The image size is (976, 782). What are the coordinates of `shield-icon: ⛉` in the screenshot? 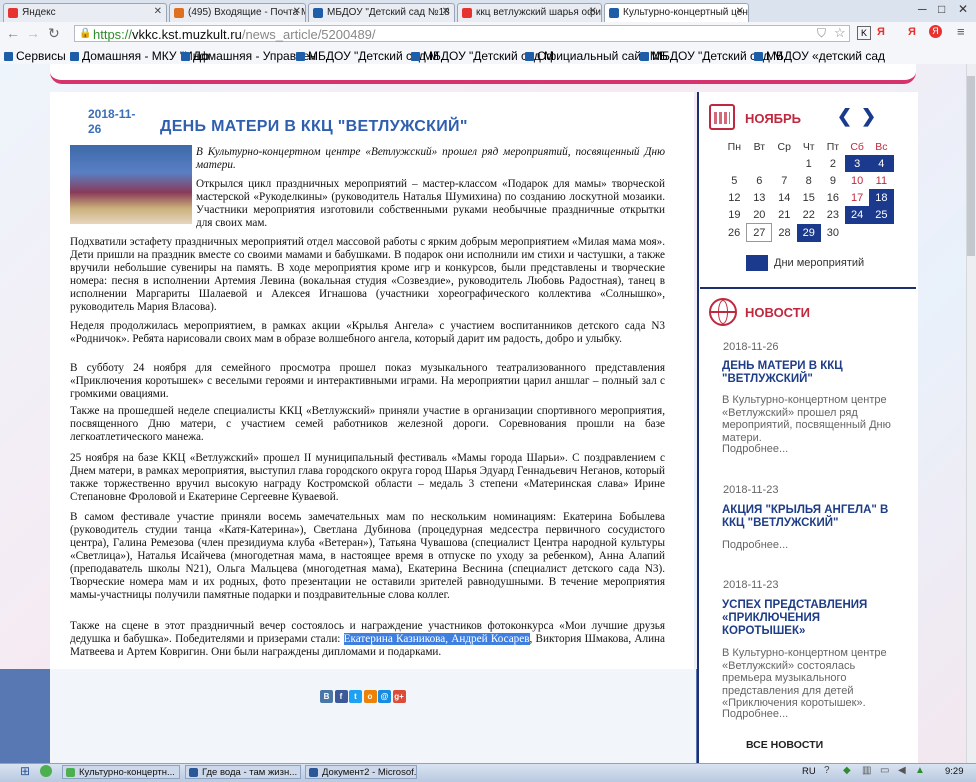 It's located at (821, 33).